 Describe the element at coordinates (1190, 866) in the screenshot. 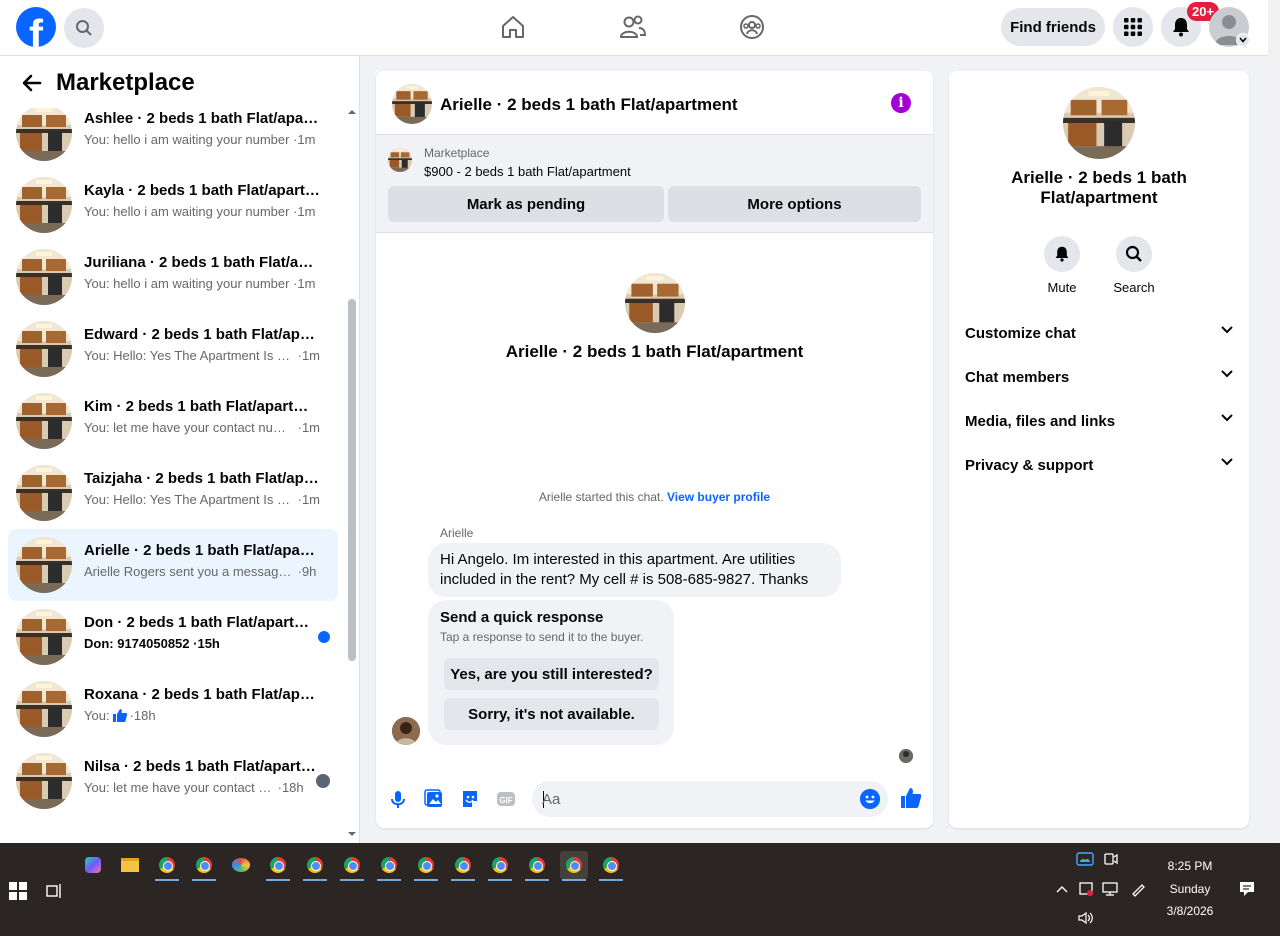

I see `clock-time: 8:25 PM` at that location.